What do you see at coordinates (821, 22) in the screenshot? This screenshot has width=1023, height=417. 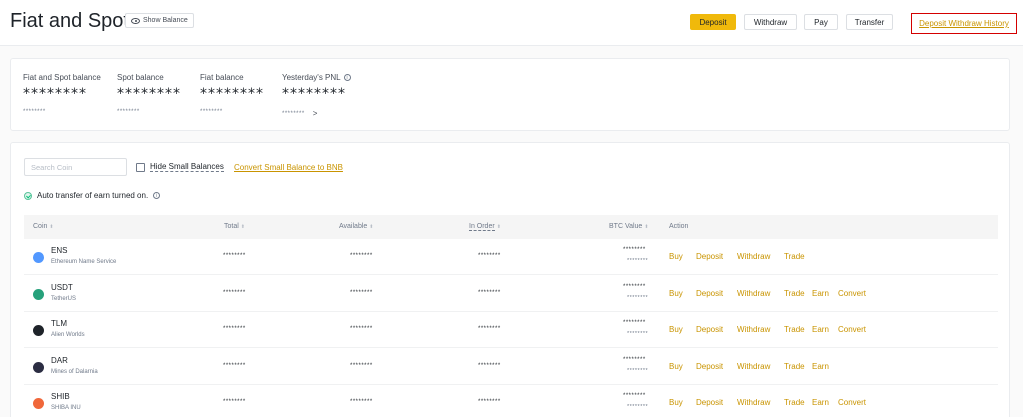 I see `pay-button: Pay` at bounding box center [821, 22].